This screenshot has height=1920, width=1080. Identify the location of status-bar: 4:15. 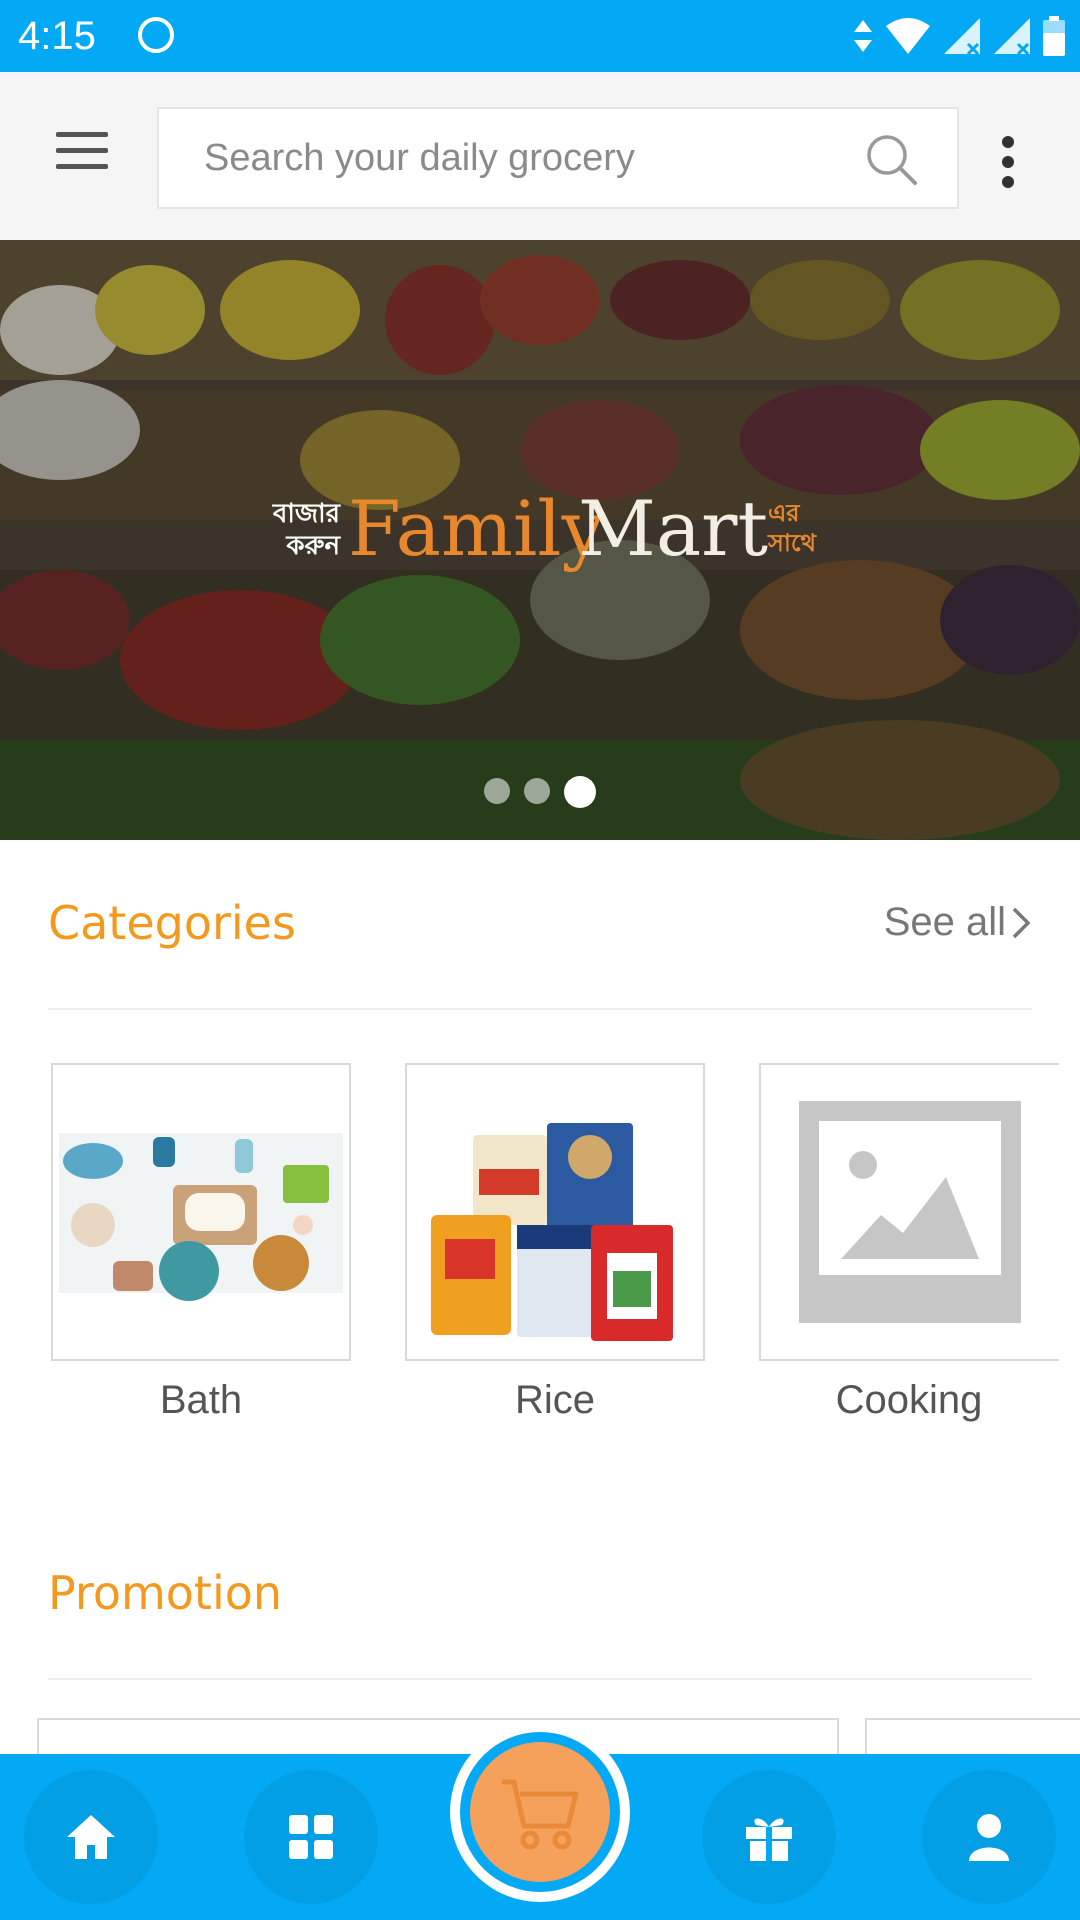
(540, 36).